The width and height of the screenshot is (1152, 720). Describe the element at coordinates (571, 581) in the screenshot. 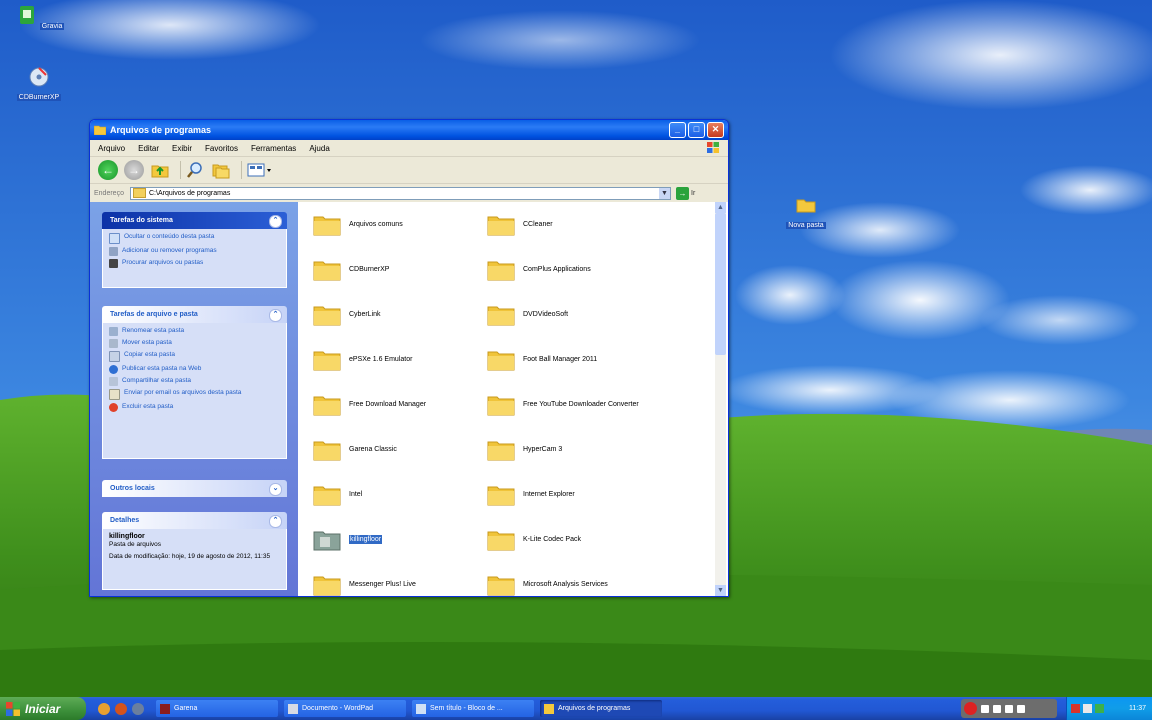

I see `folder-item: Microsoft Analysis Services` at that location.